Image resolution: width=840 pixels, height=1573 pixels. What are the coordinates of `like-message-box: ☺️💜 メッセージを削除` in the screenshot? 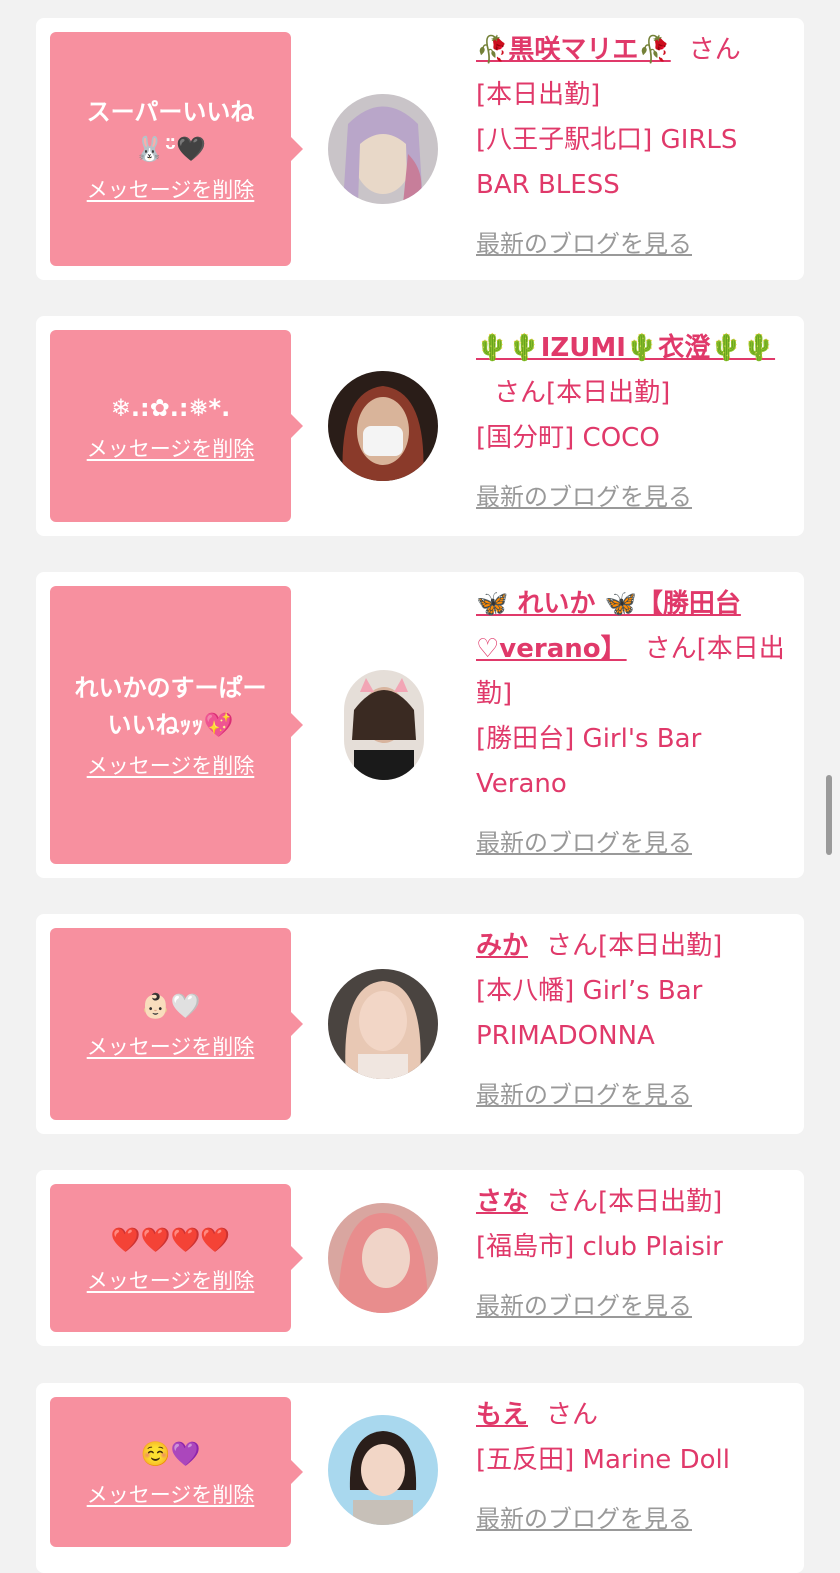 It's located at (170, 1472).